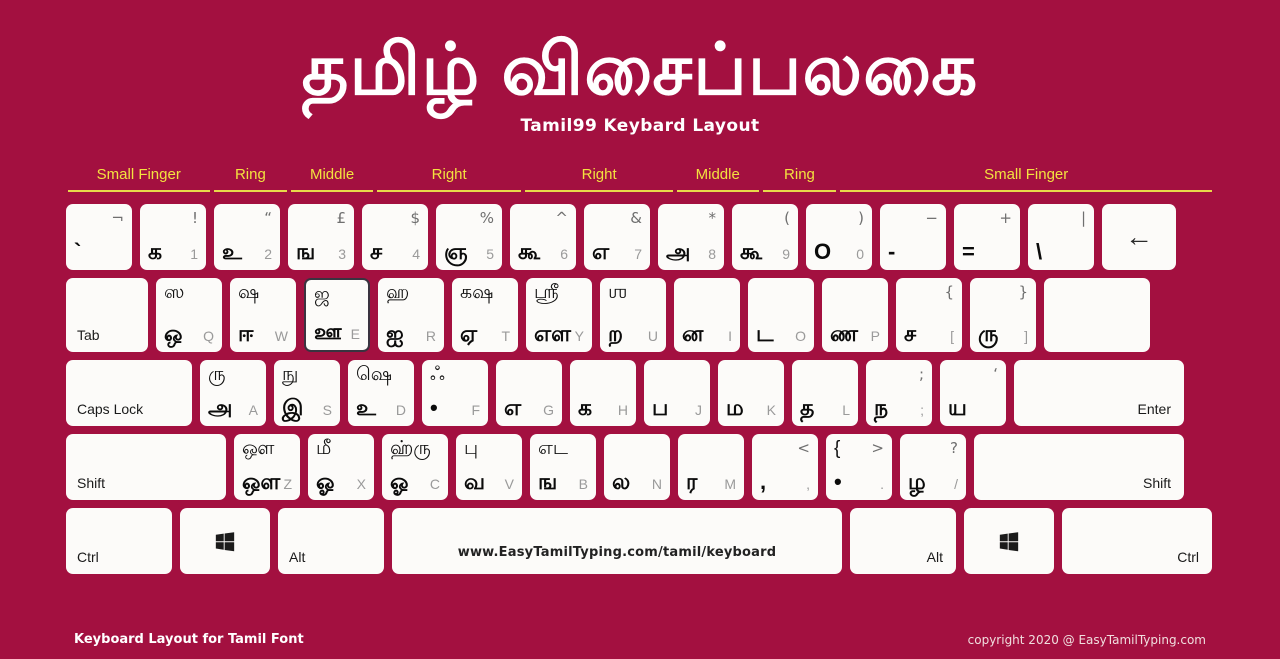  I want to click on key-latin-legend: T, so click(505, 336).